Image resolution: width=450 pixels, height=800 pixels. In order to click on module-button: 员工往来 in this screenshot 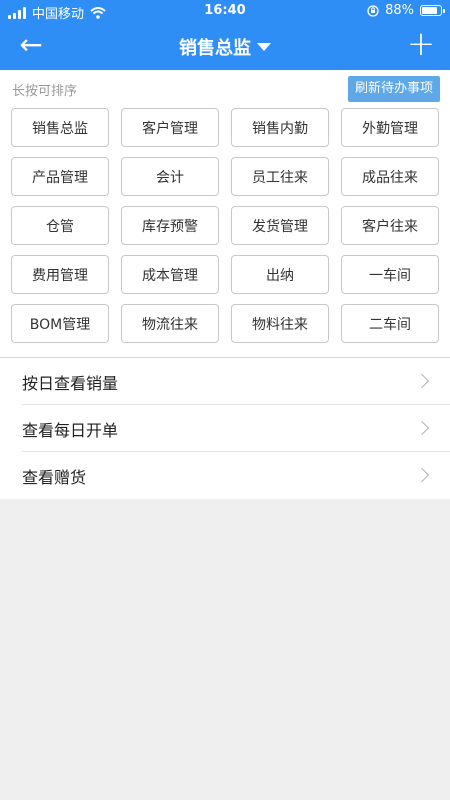, I will do `click(280, 176)`.